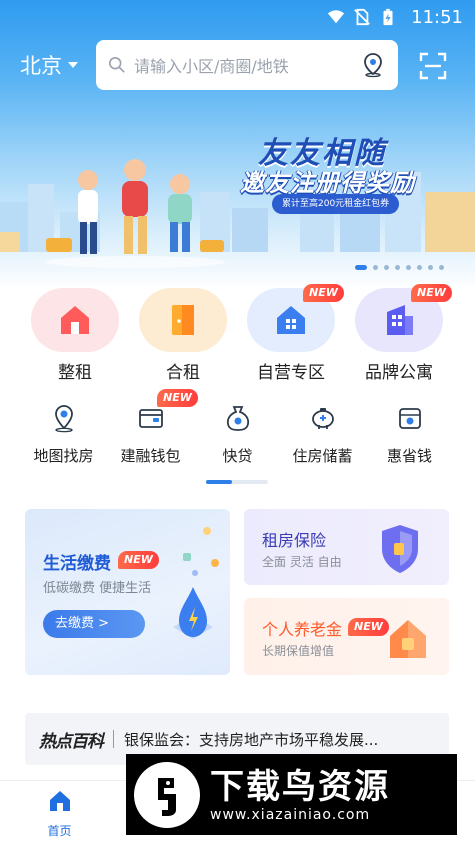 This screenshot has width=475, height=846. What do you see at coordinates (193, 613) in the screenshot?
I see `water-drop-icon` at bounding box center [193, 613].